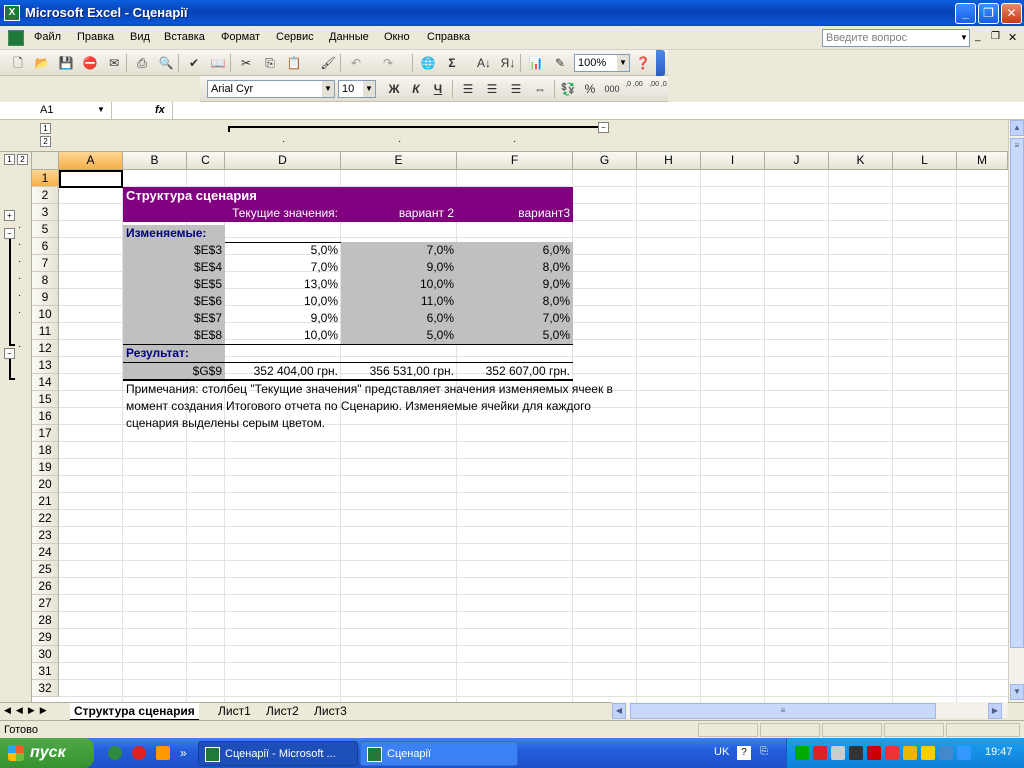 This screenshot has height=768, width=1024. Describe the element at coordinates (988, 13) in the screenshot. I see `restore-button: ❐` at that location.